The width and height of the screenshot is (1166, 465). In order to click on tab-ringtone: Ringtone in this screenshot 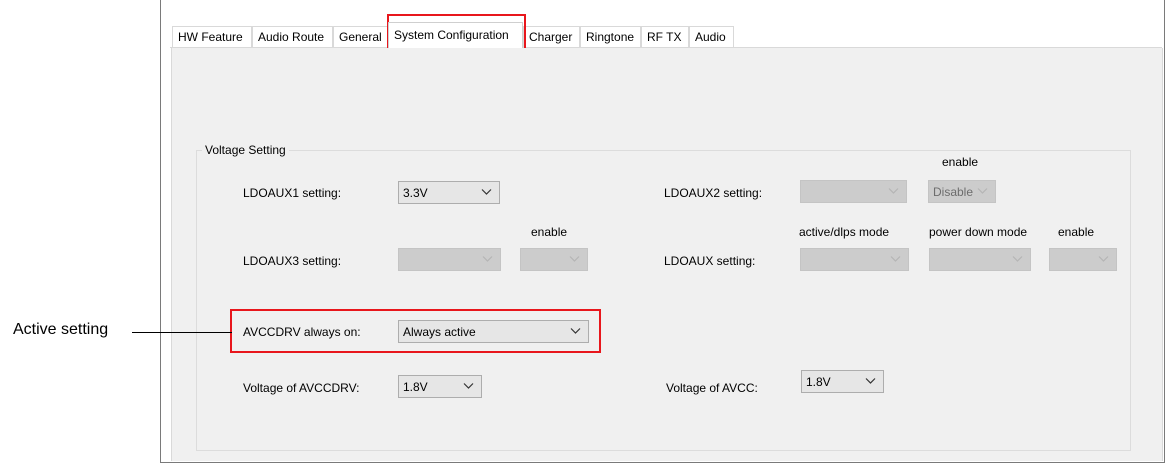, I will do `click(610, 36)`.